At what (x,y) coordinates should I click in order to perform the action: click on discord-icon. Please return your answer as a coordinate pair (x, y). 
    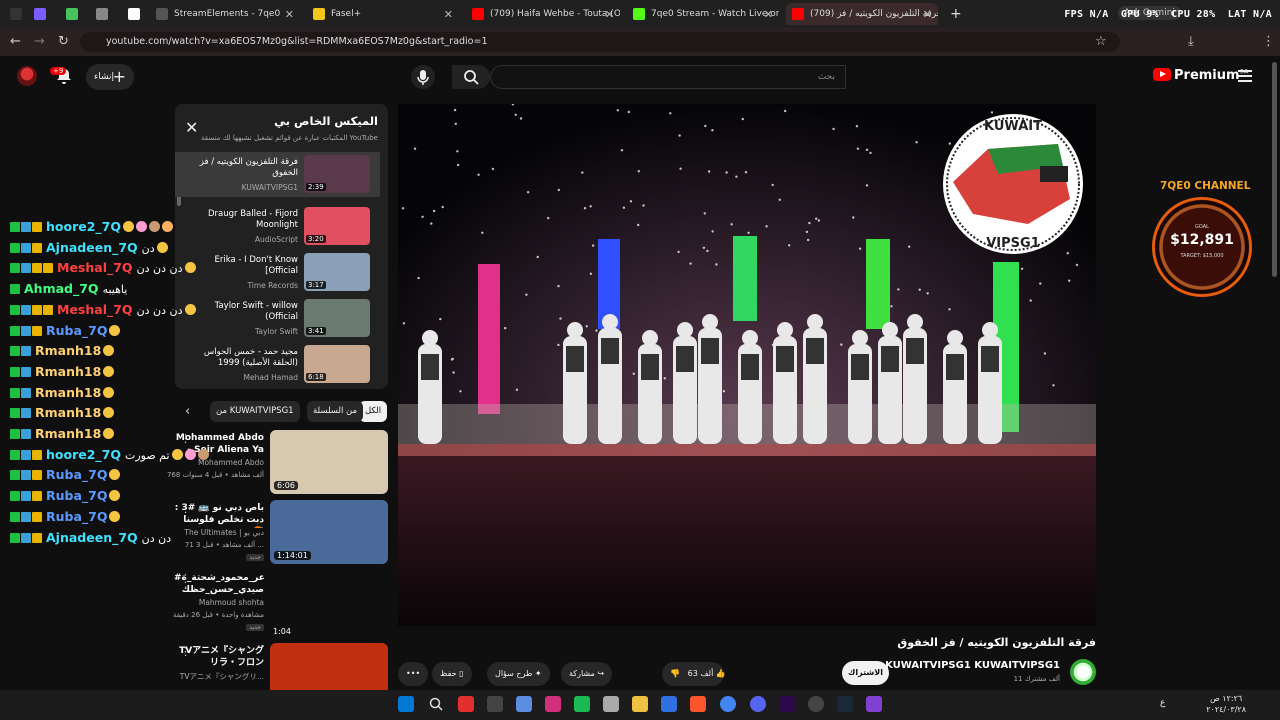
    Looking at the image, I should click on (758, 704).